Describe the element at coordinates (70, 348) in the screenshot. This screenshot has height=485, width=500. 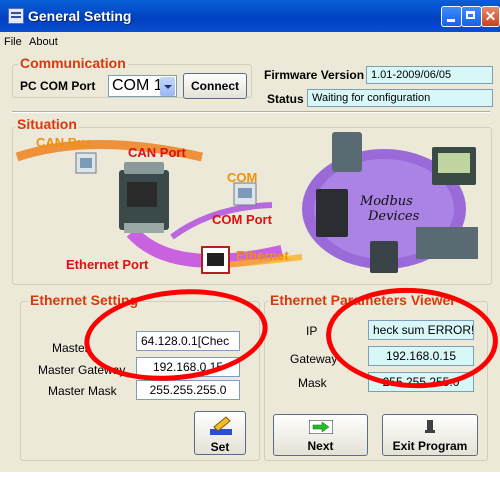
I see `master-label: Master` at that location.